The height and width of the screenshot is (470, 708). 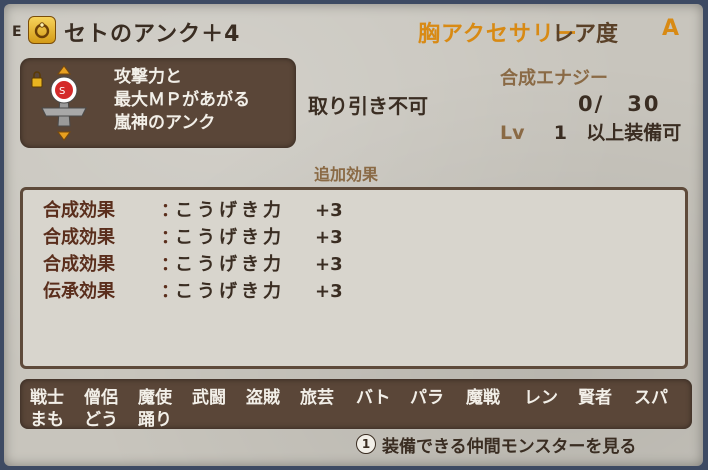 I want to click on description-line: 攻撃力と, so click(x=148, y=77).